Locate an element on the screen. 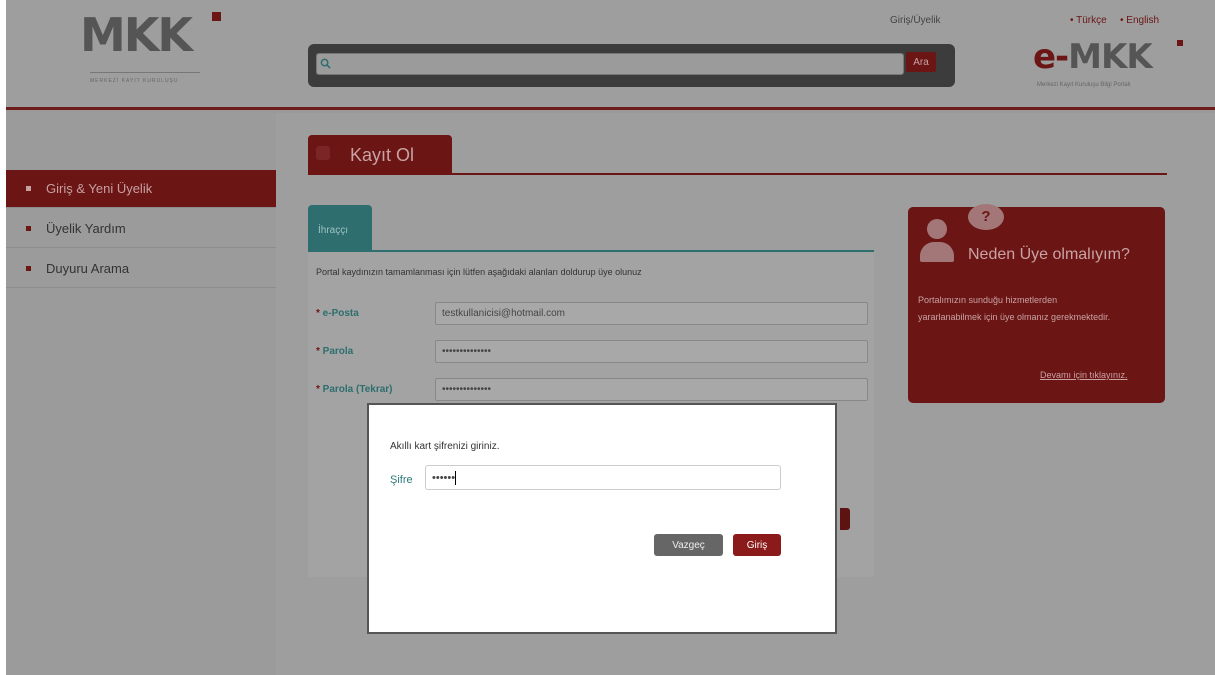 The width and height of the screenshot is (1215, 675). why-member-title: Neden Üye olmalıyım? is located at coordinates (1049, 254).